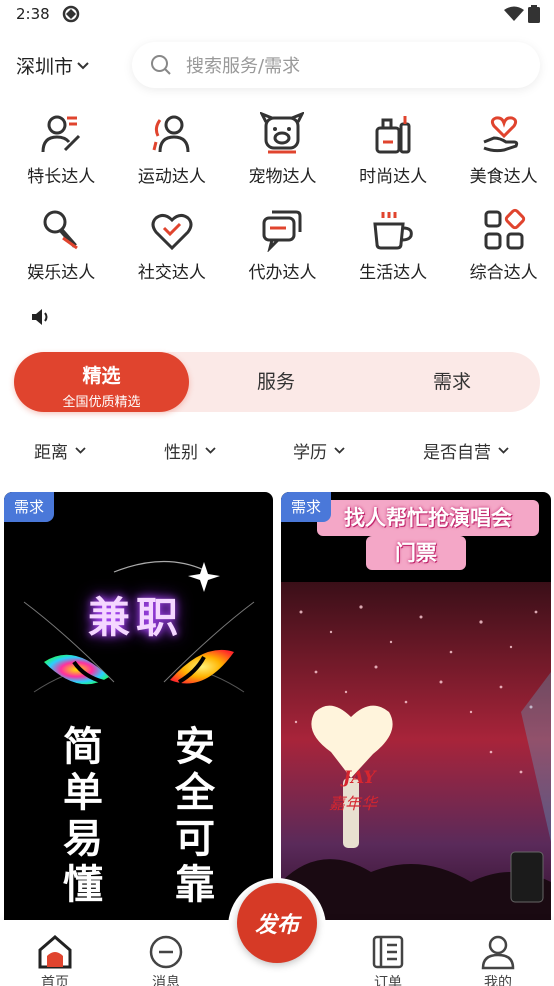 This screenshot has width=554, height=986. Describe the element at coordinates (282, 273) in the screenshot. I see `category-label: 代办达人` at that location.